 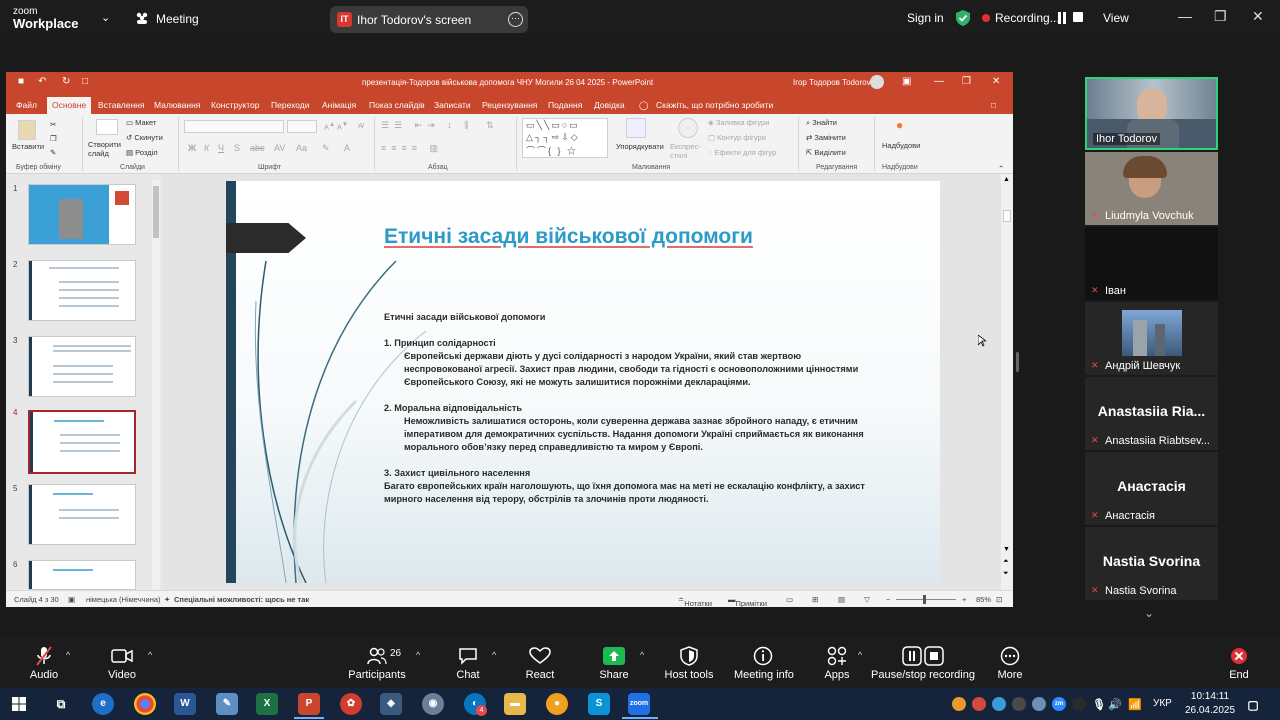 What do you see at coordinates (167, 599) in the screenshot?
I see `accessibility-icon: ✦` at bounding box center [167, 599].